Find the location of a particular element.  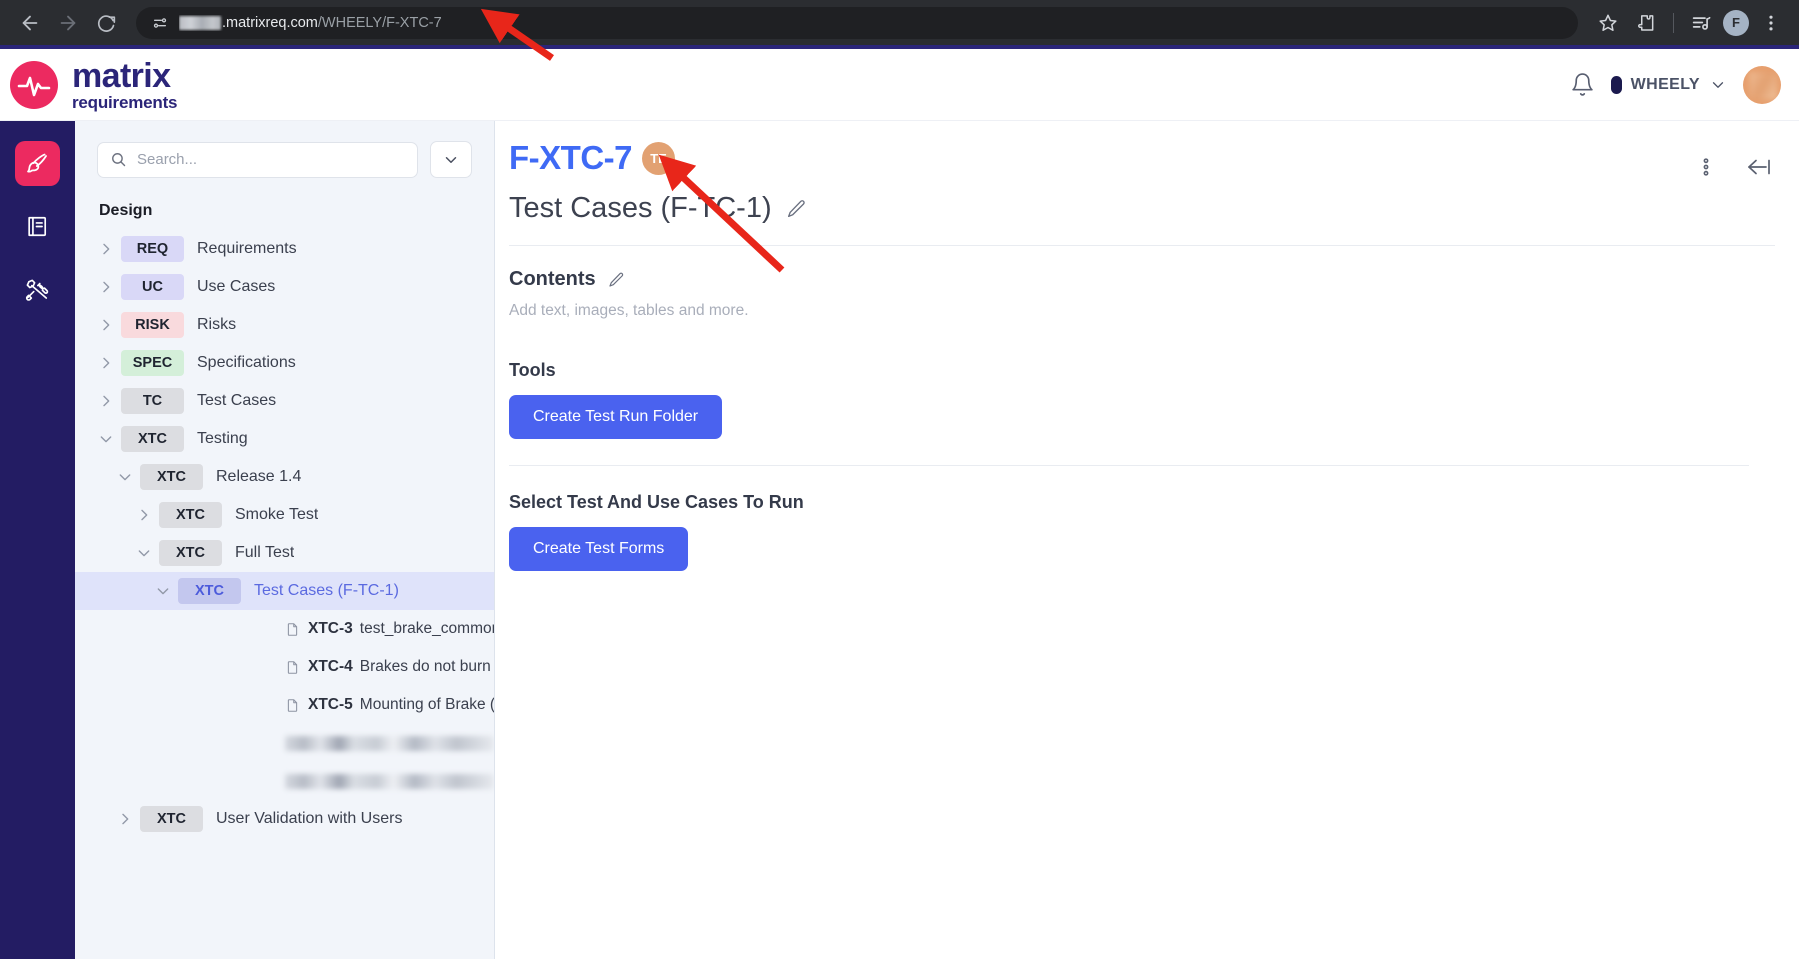

tree-leaf-id: XTC-5 is located at coordinates (330, 704).